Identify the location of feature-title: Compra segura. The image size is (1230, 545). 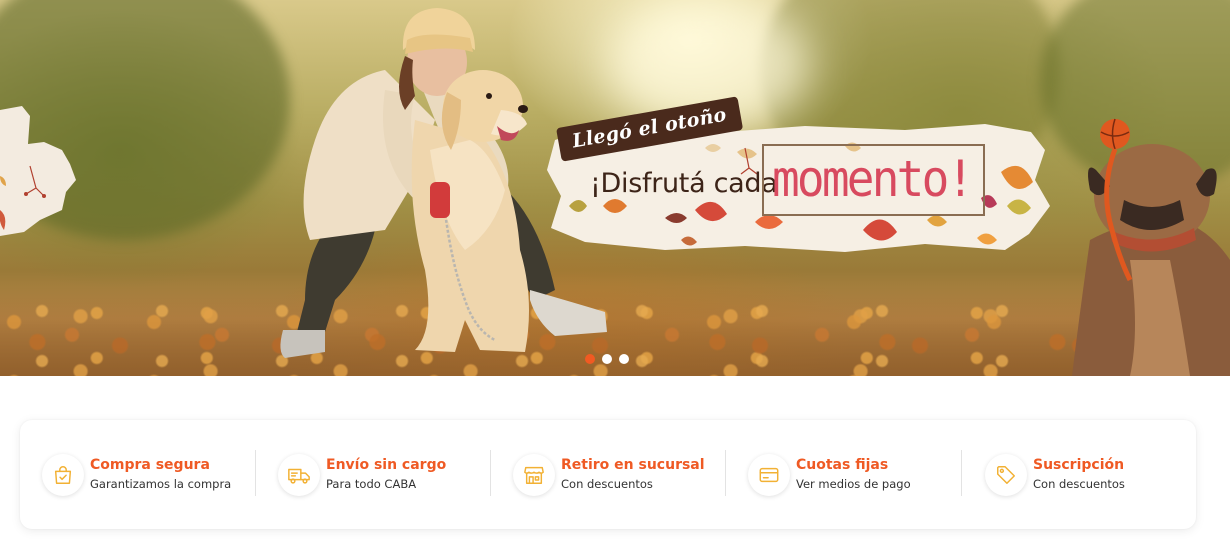
(150, 465).